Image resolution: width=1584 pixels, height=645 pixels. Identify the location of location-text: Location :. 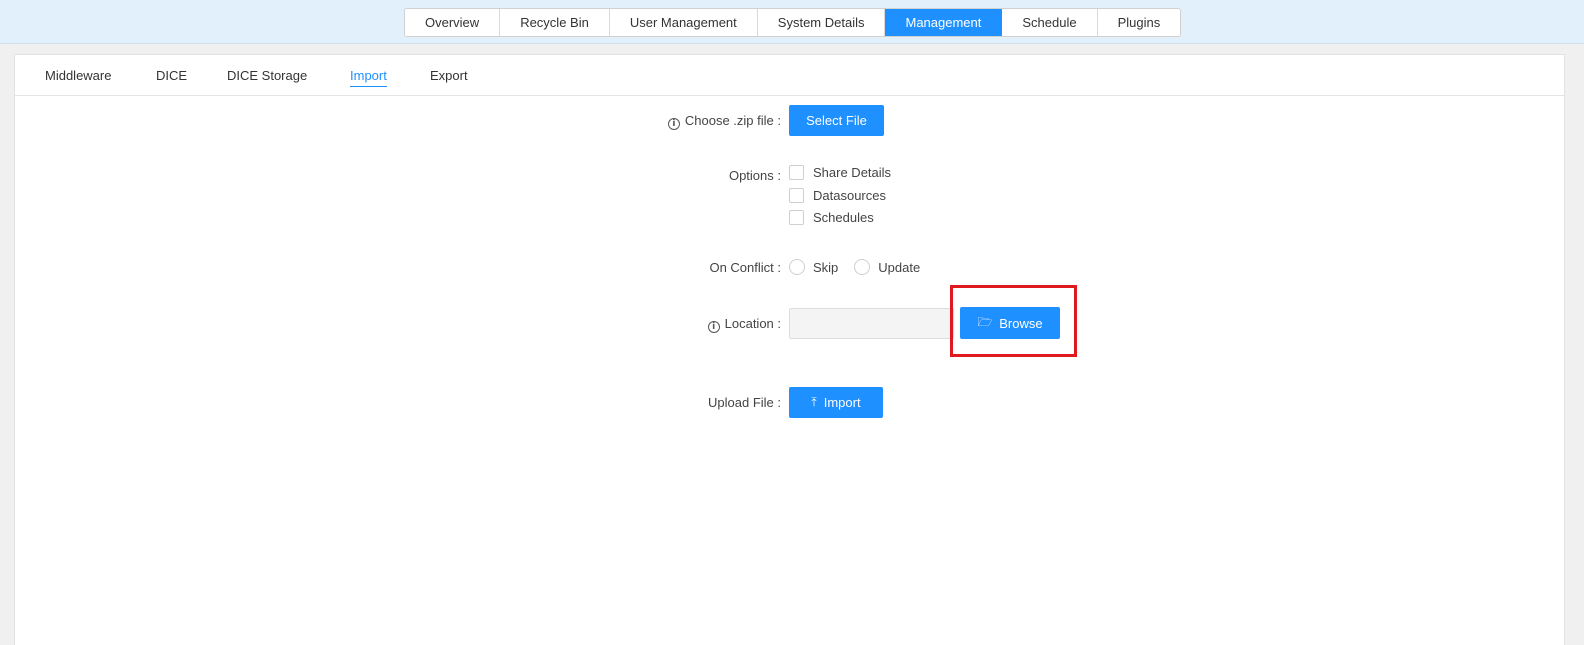
(752, 323).